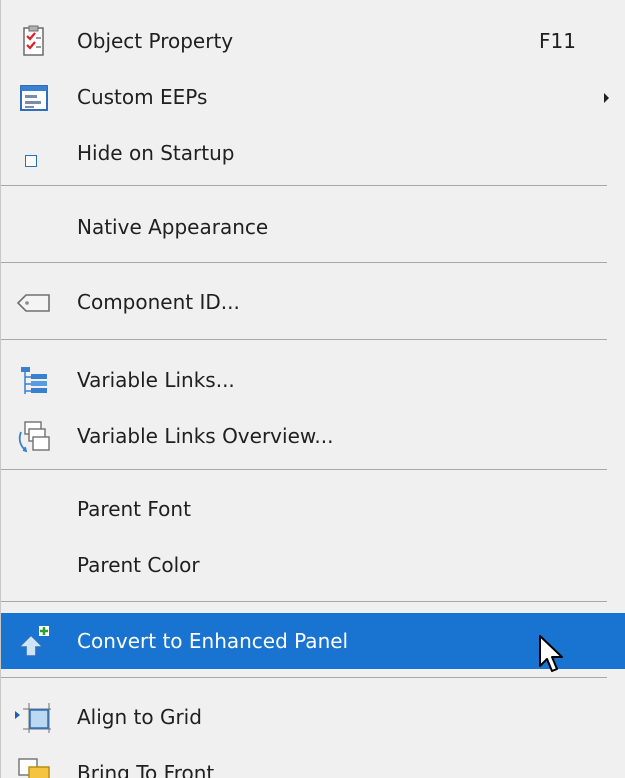 The height and width of the screenshot is (778, 625). Describe the element at coordinates (33, 718) in the screenshot. I see `align-grid-icon` at that location.